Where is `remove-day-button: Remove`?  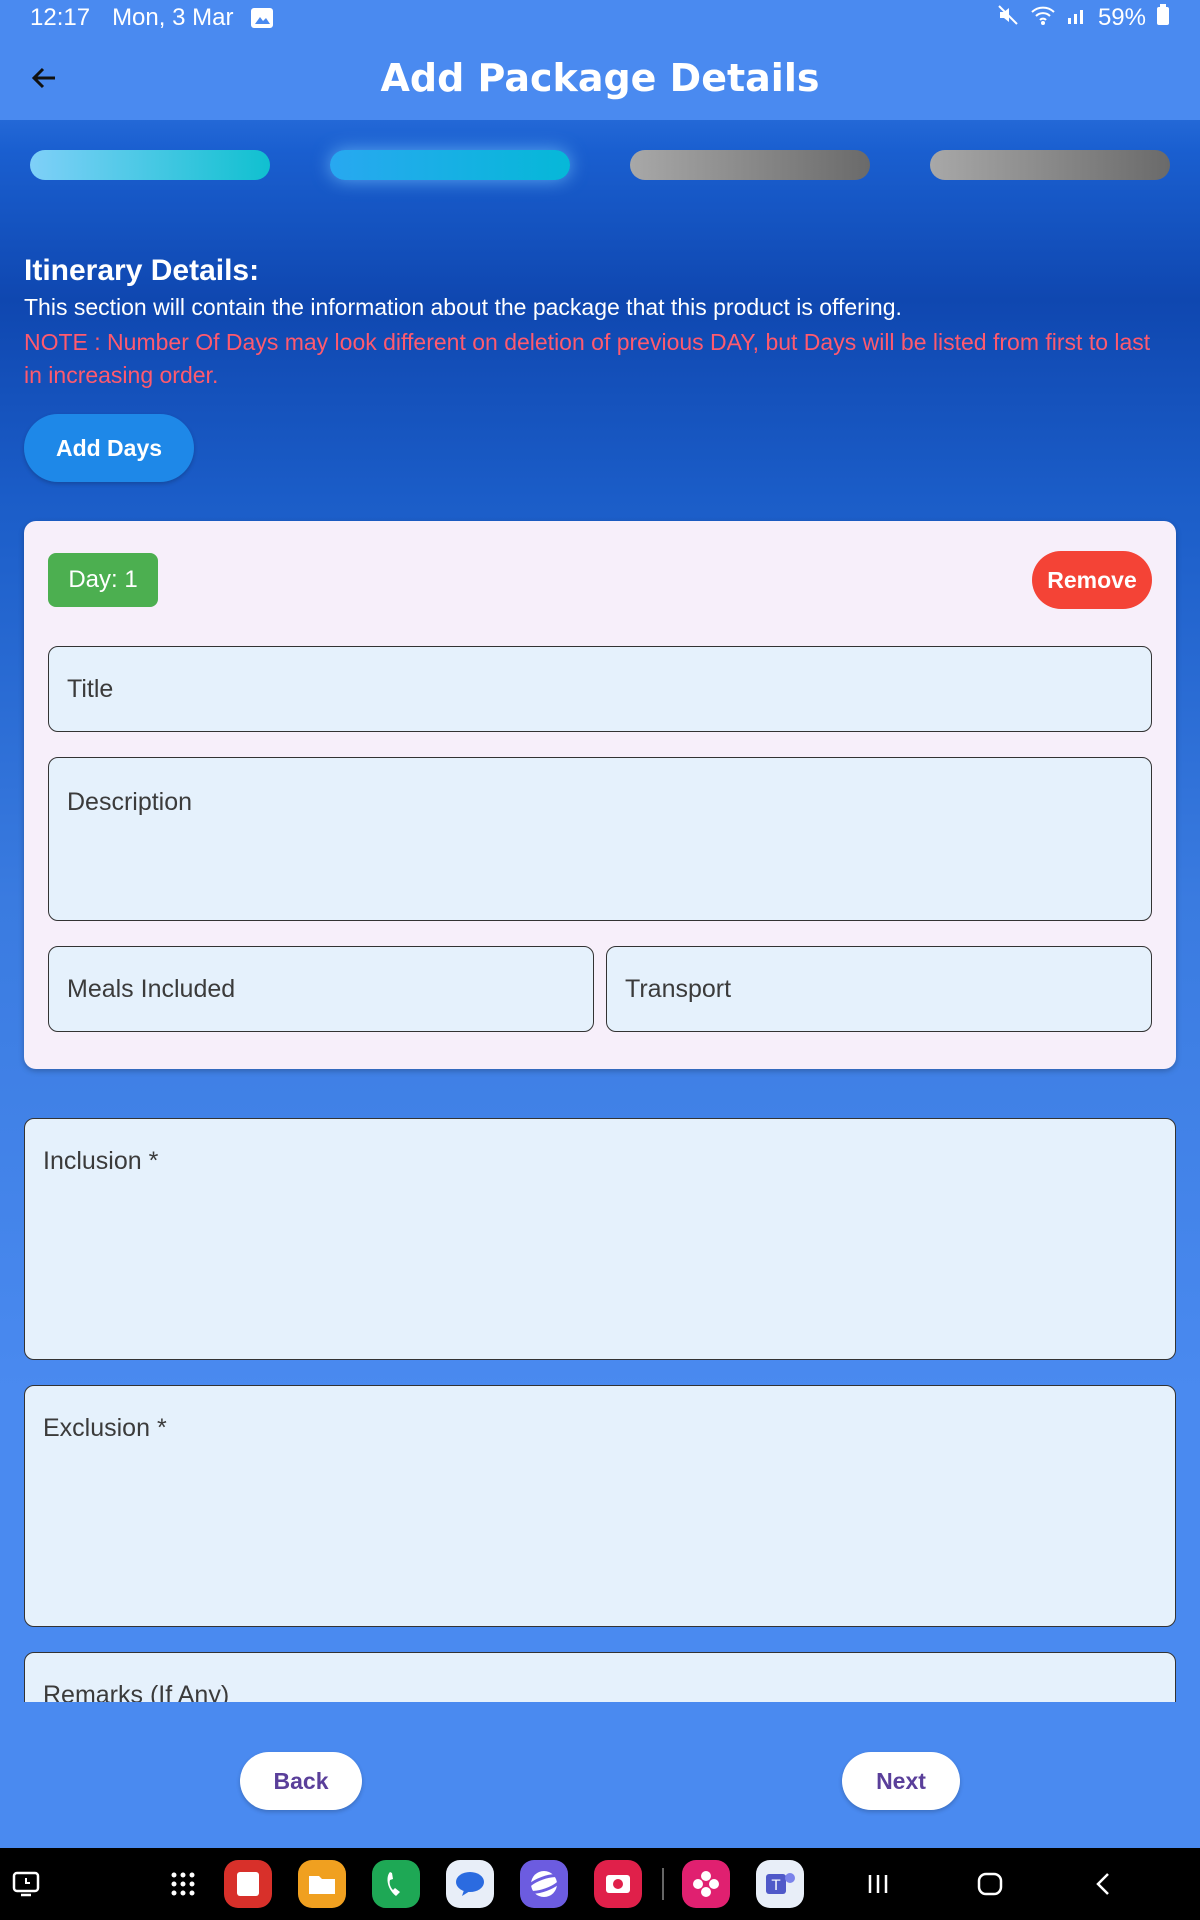 remove-day-button: Remove is located at coordinates (1092, 580).